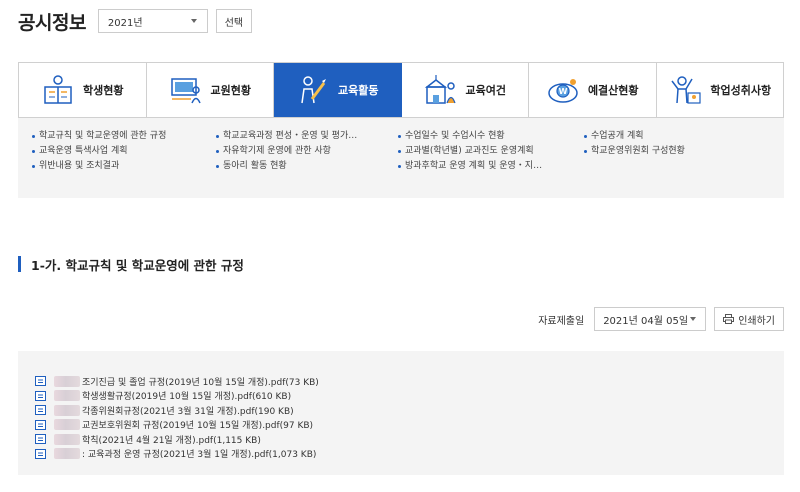 This screenshot has height=492, width=800. I want to click on attachment-item: 각종위원회규정(2021년 3월 31일 개정).pdf(190 KB), so click(177, 410).